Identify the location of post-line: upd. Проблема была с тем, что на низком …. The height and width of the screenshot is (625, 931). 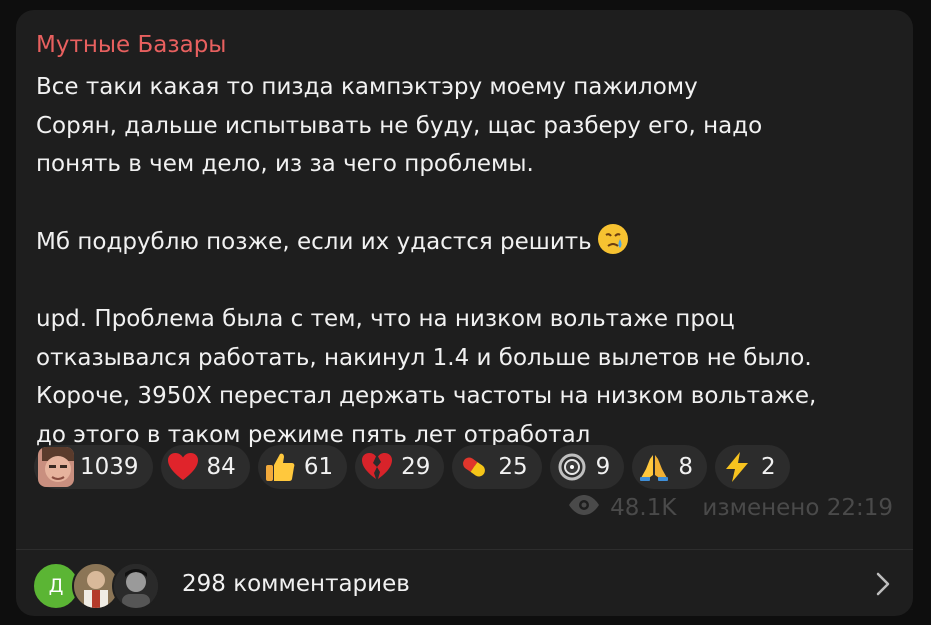
(385, 319).